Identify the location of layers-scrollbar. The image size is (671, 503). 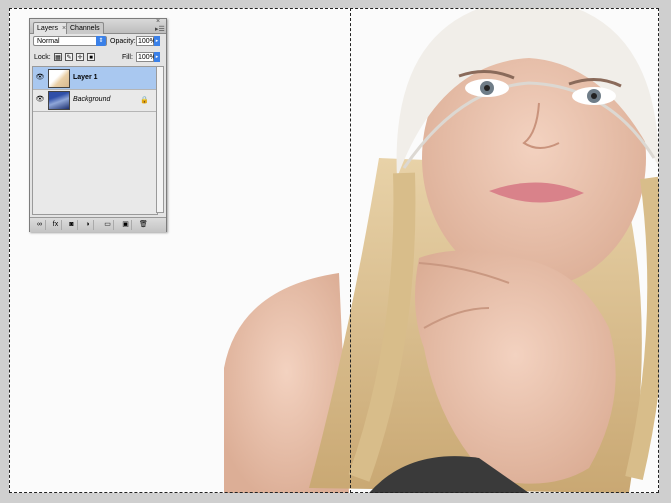
(160, 139).